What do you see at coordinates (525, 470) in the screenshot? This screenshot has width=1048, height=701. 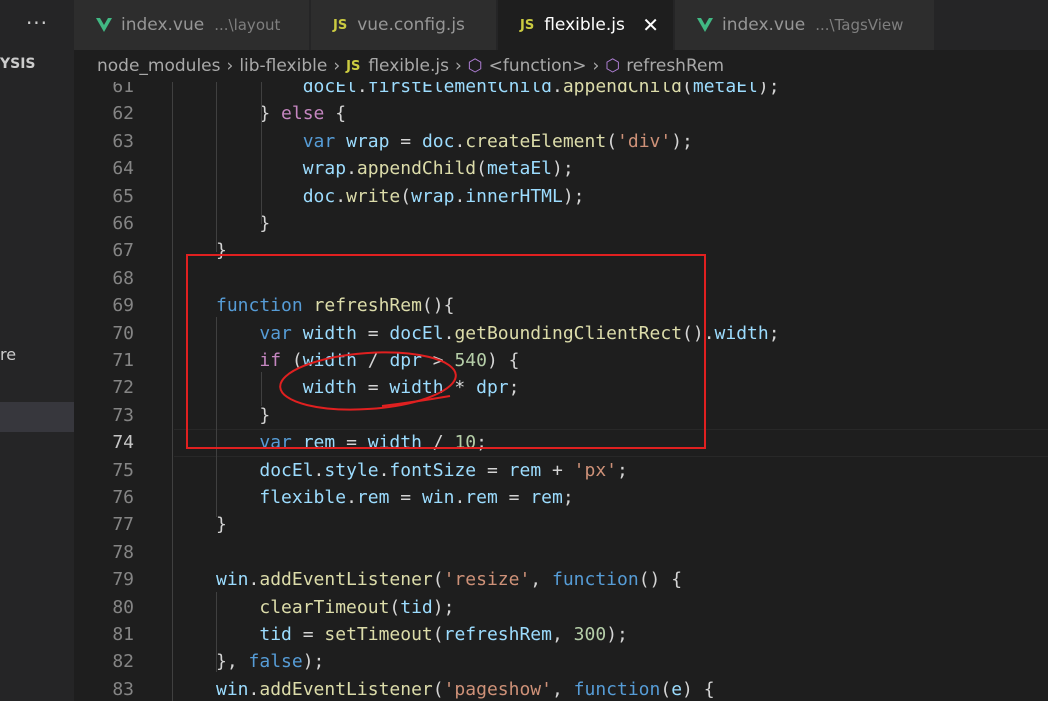 I see `code-token: rem` at bounding box center [525, 470].